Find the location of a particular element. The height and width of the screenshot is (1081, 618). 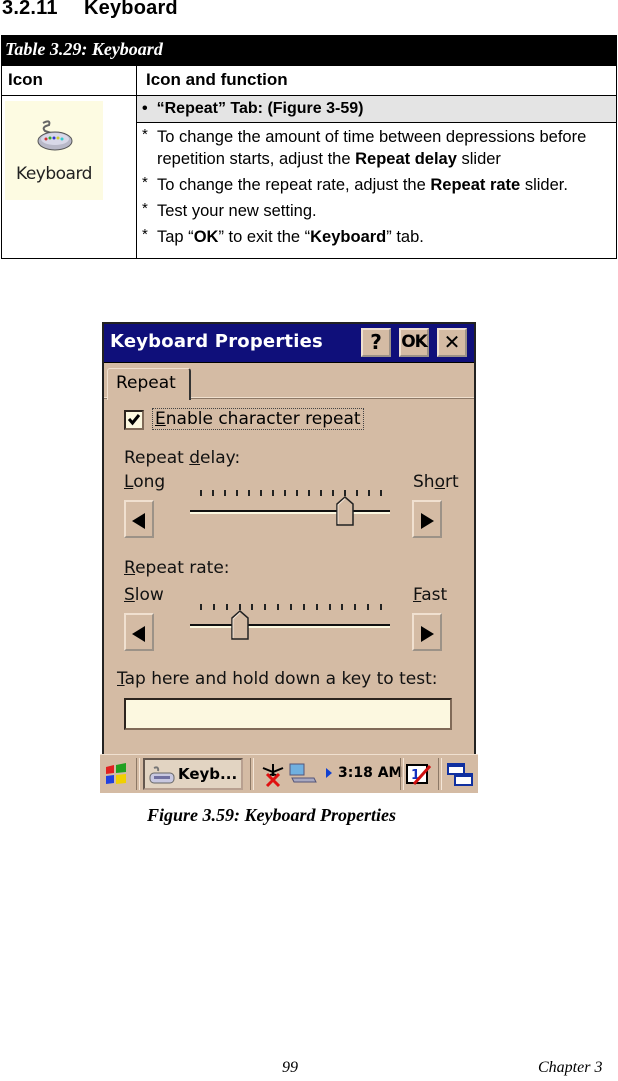

expand-arrow-icon is located at coordinates (329, 773).